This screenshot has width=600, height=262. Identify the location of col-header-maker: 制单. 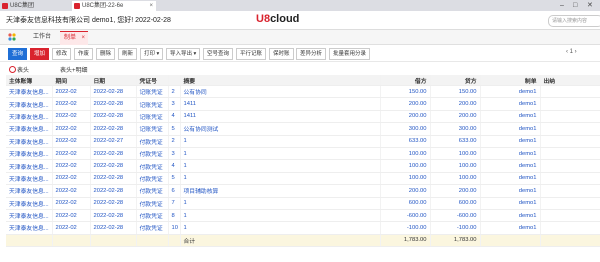
(510, 80).